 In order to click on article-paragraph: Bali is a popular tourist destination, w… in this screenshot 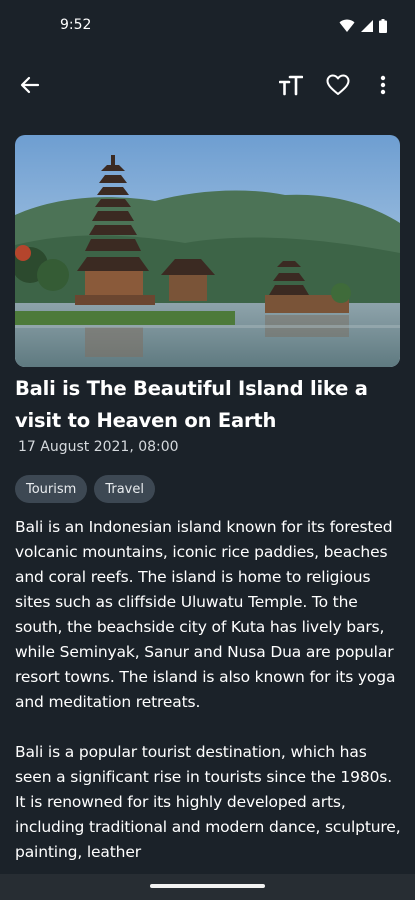, I will do `click(208, 802)`.